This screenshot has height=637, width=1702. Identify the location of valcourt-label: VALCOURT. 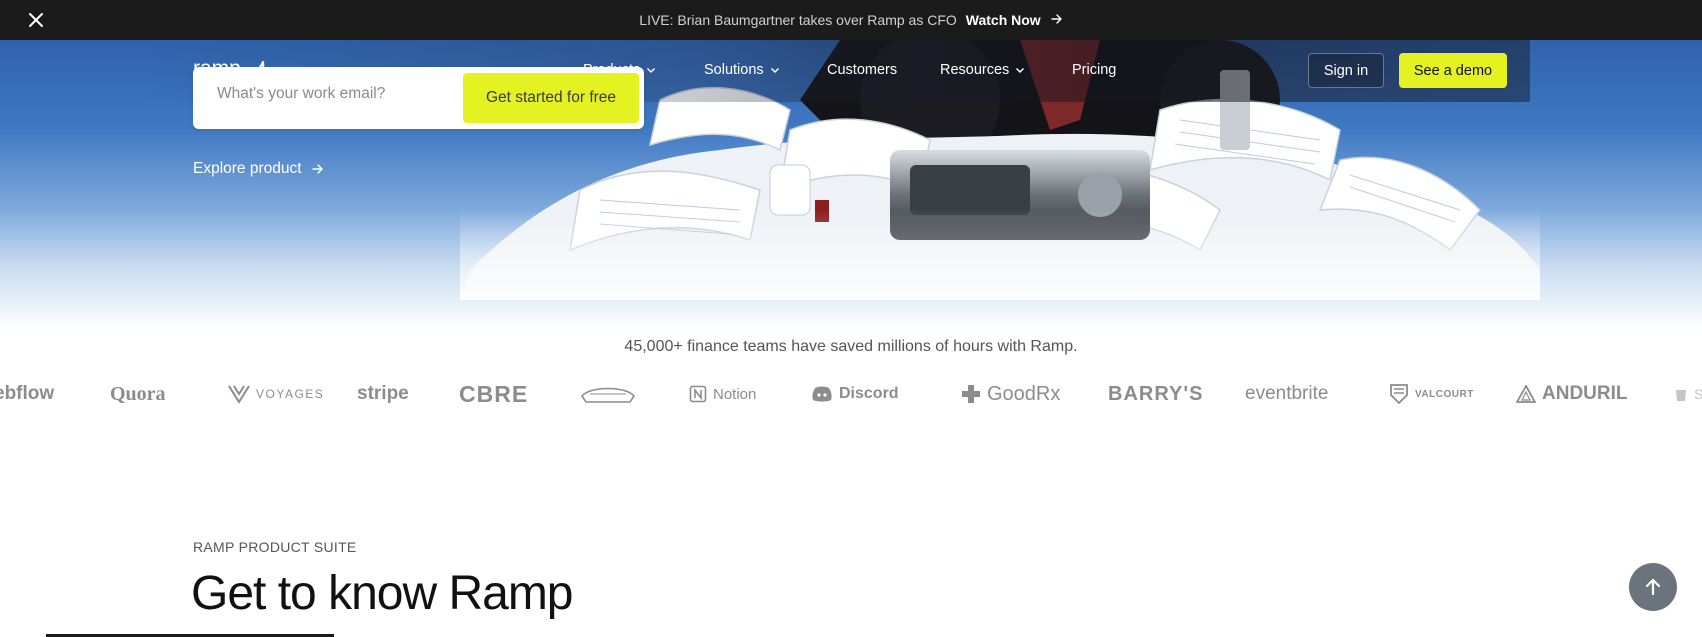
(1444, 394).